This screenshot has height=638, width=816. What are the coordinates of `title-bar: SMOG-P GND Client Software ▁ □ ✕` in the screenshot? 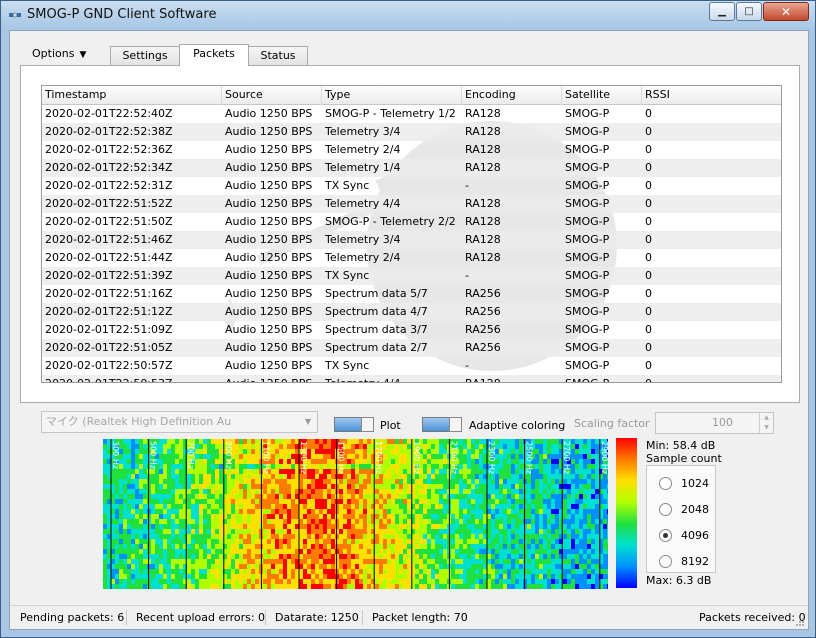 It's located at (408, 15).